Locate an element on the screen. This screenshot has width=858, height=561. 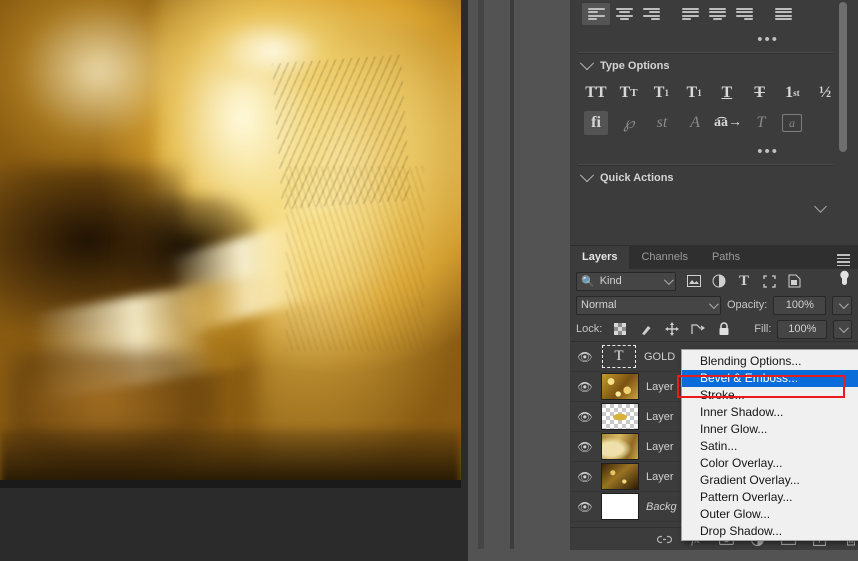
panel-strip-left is located at coordinates (473, 274).